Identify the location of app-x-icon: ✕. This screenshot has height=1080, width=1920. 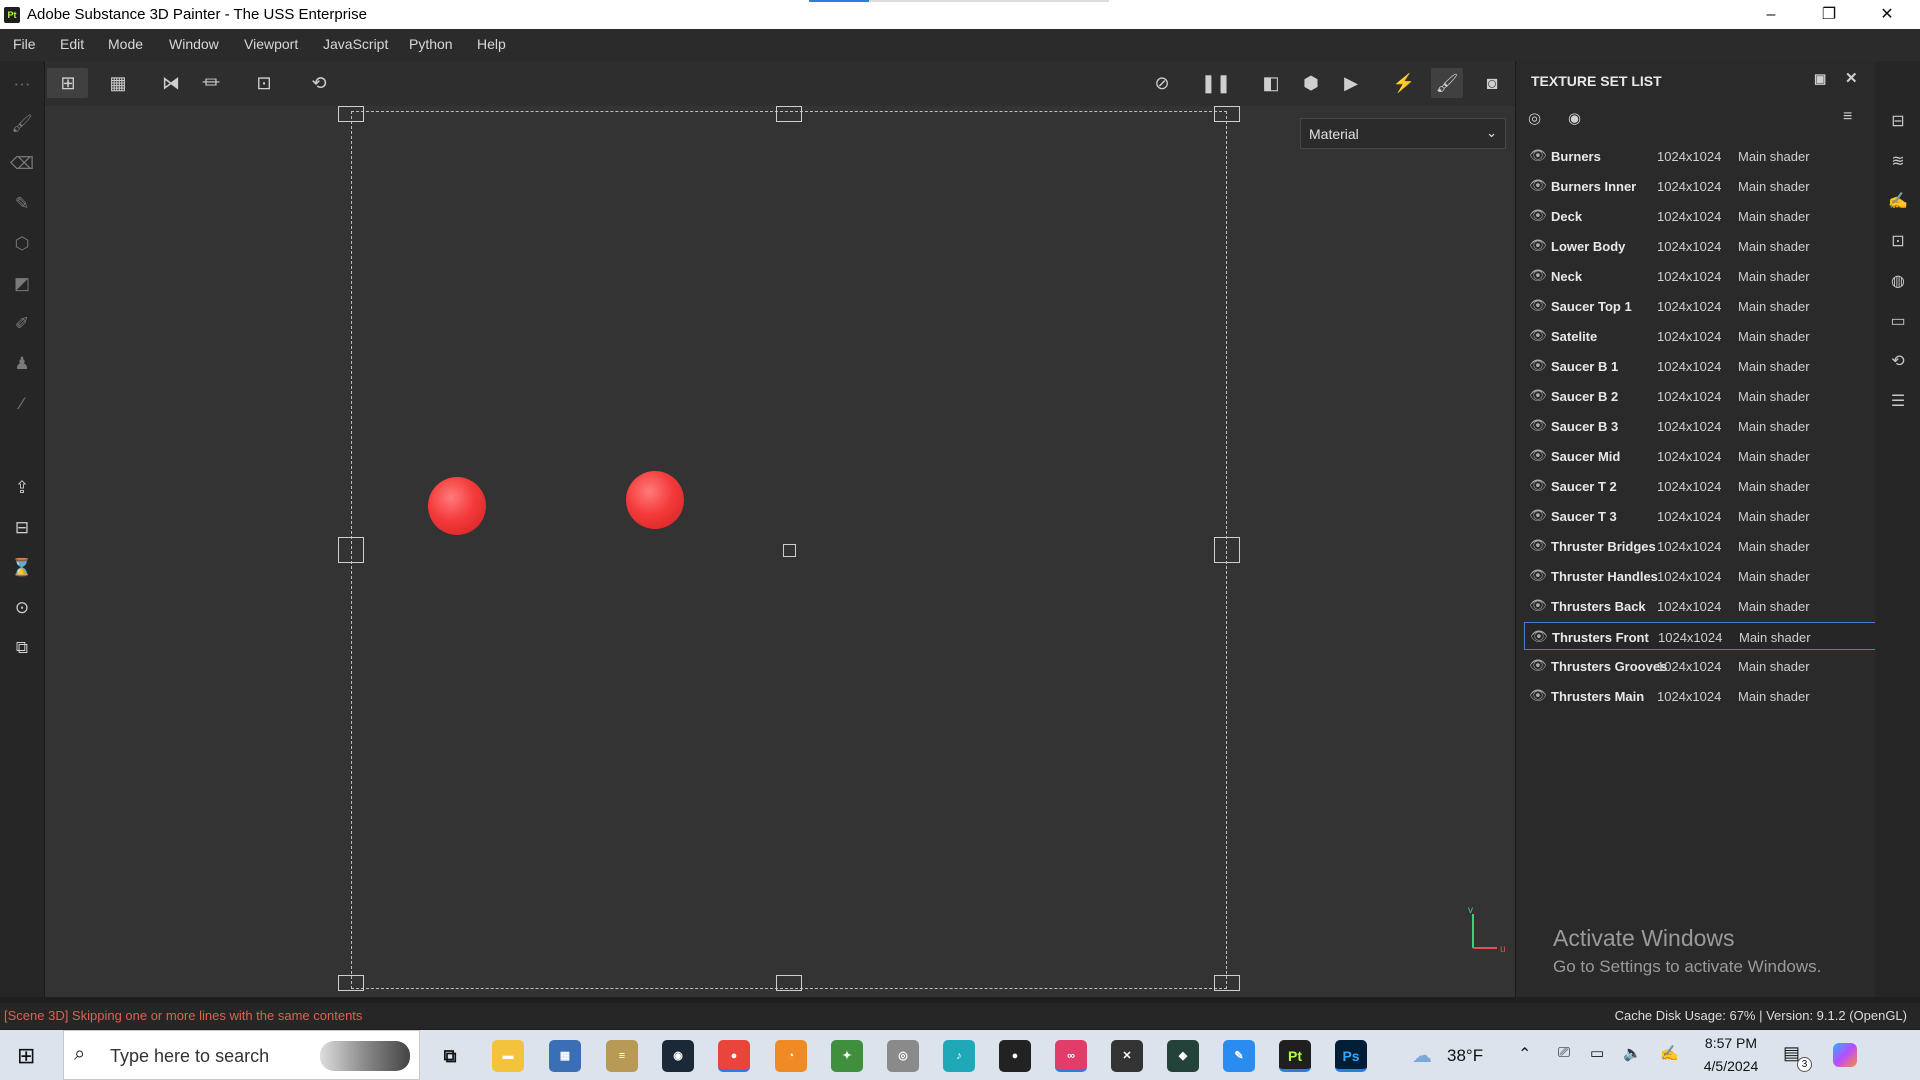
(1127, 1056).